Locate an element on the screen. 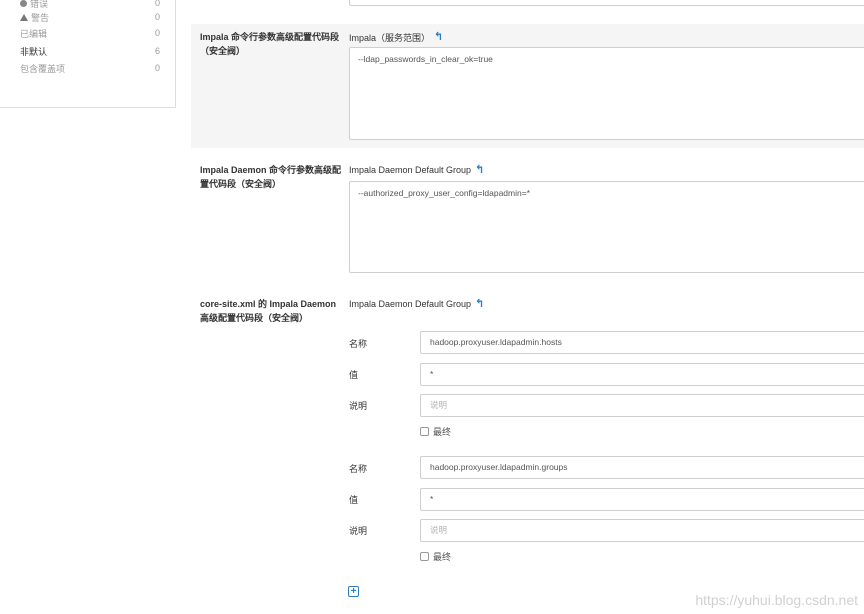  error-icon is located at coordinates (23, 3).